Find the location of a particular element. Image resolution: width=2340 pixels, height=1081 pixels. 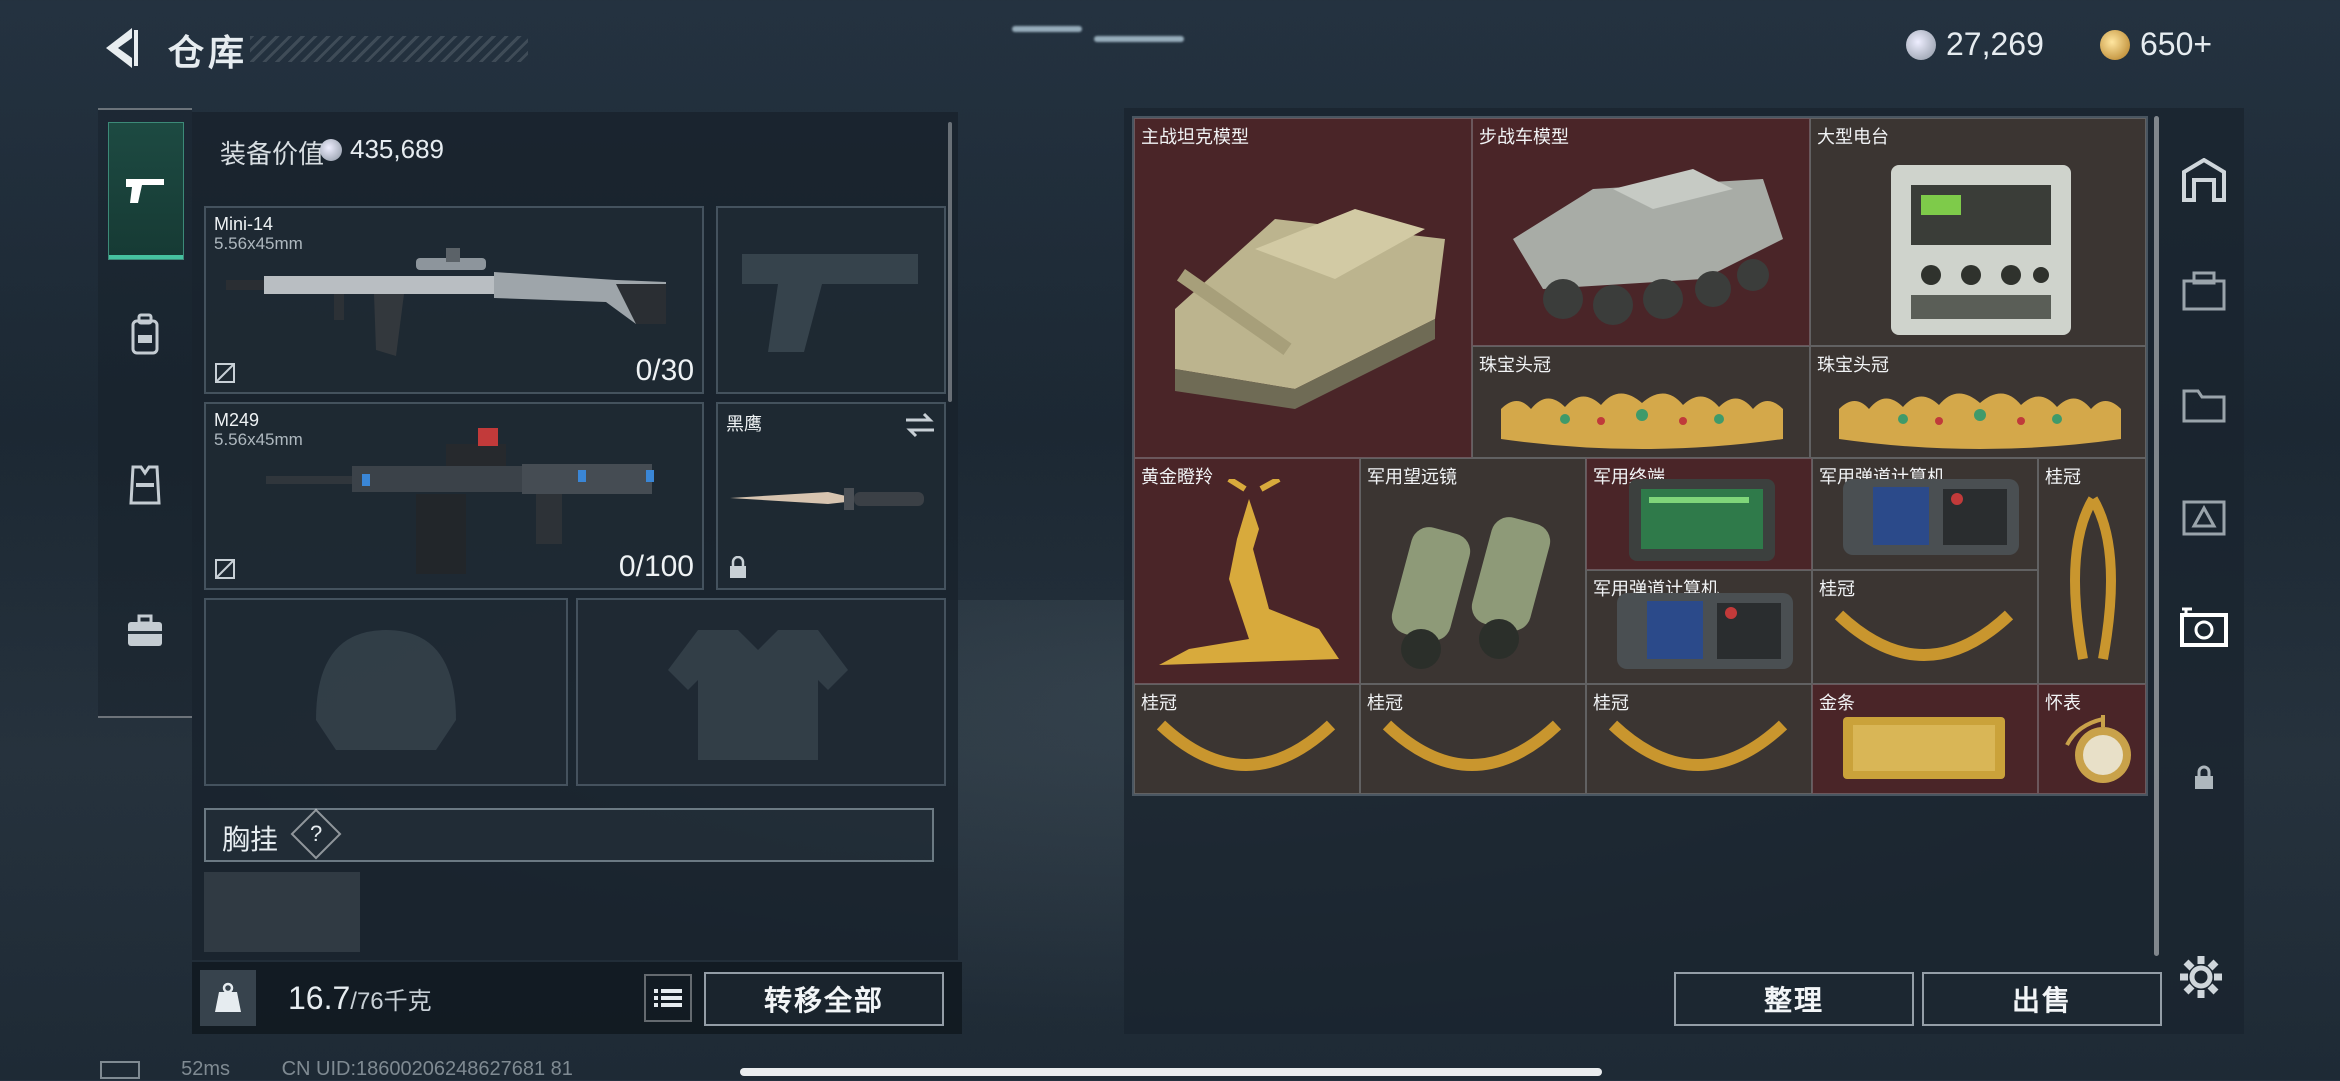

help-icon: ? is located at coordinates (316, 834).